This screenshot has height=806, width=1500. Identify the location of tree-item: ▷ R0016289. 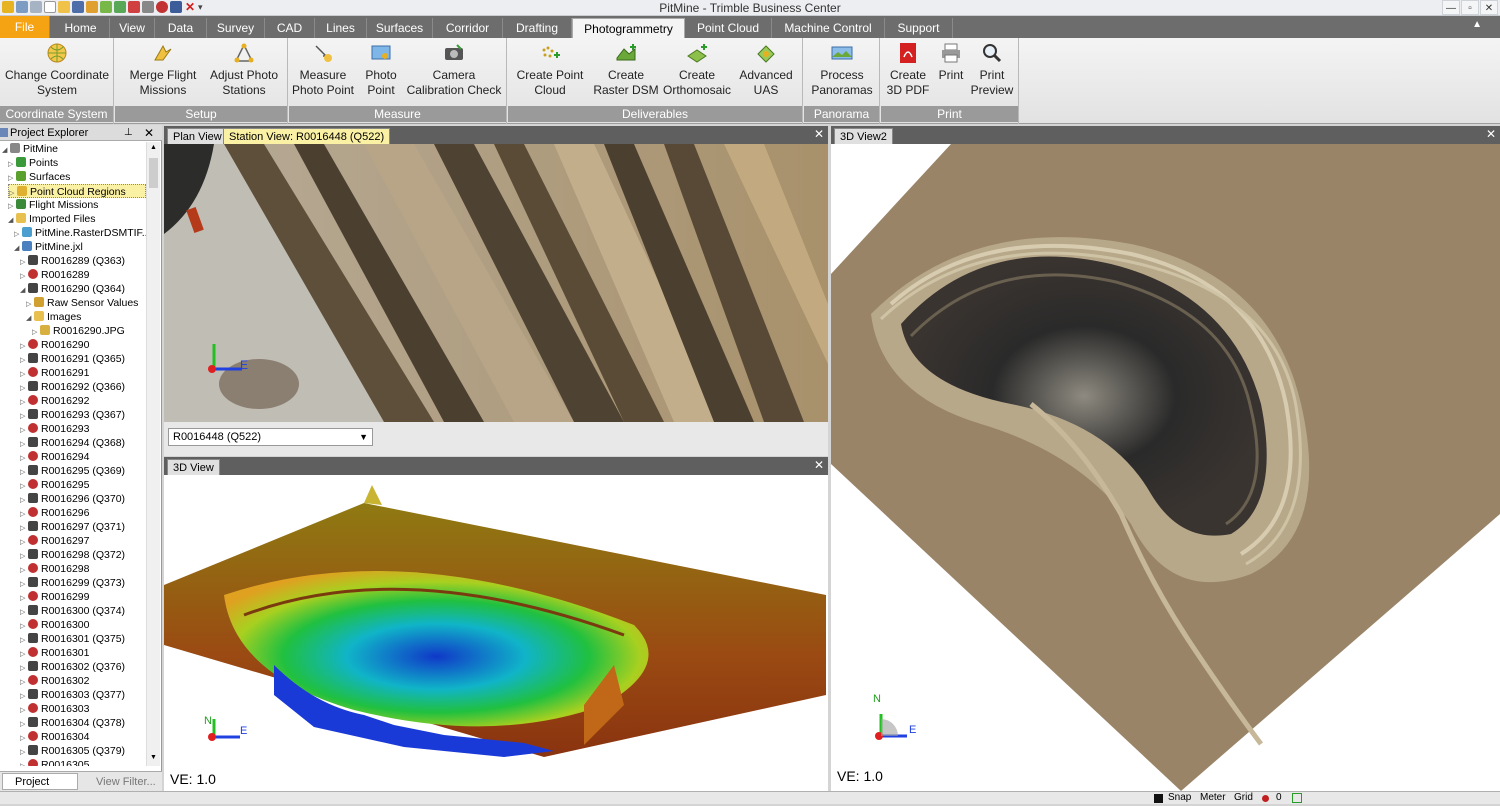
(54, 275).